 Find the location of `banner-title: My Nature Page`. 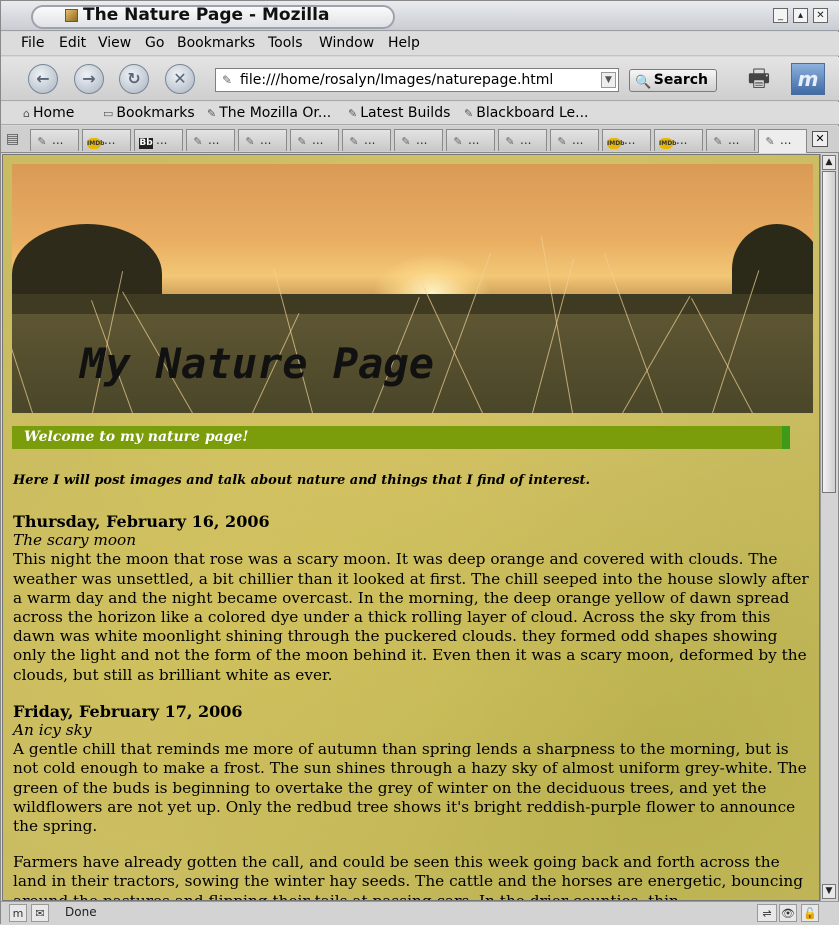

banner-title: My Nature Page is located at coordinates (257, 363).